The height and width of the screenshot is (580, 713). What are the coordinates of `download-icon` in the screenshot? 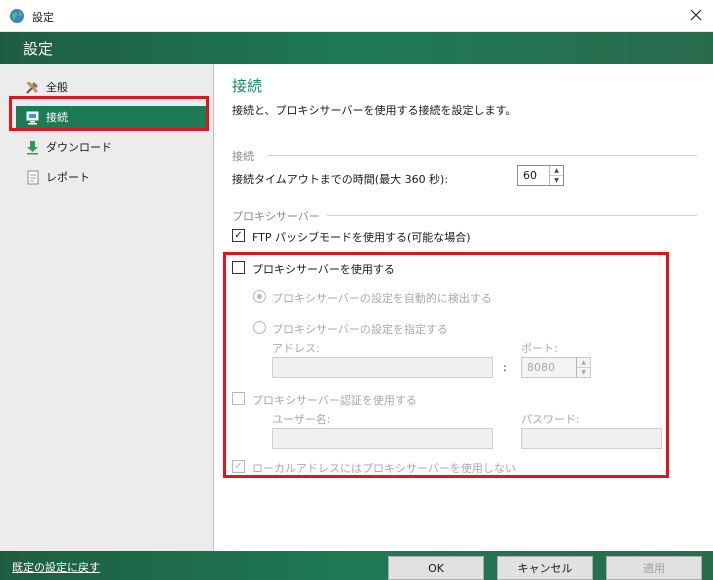 It's located at (32, 147).